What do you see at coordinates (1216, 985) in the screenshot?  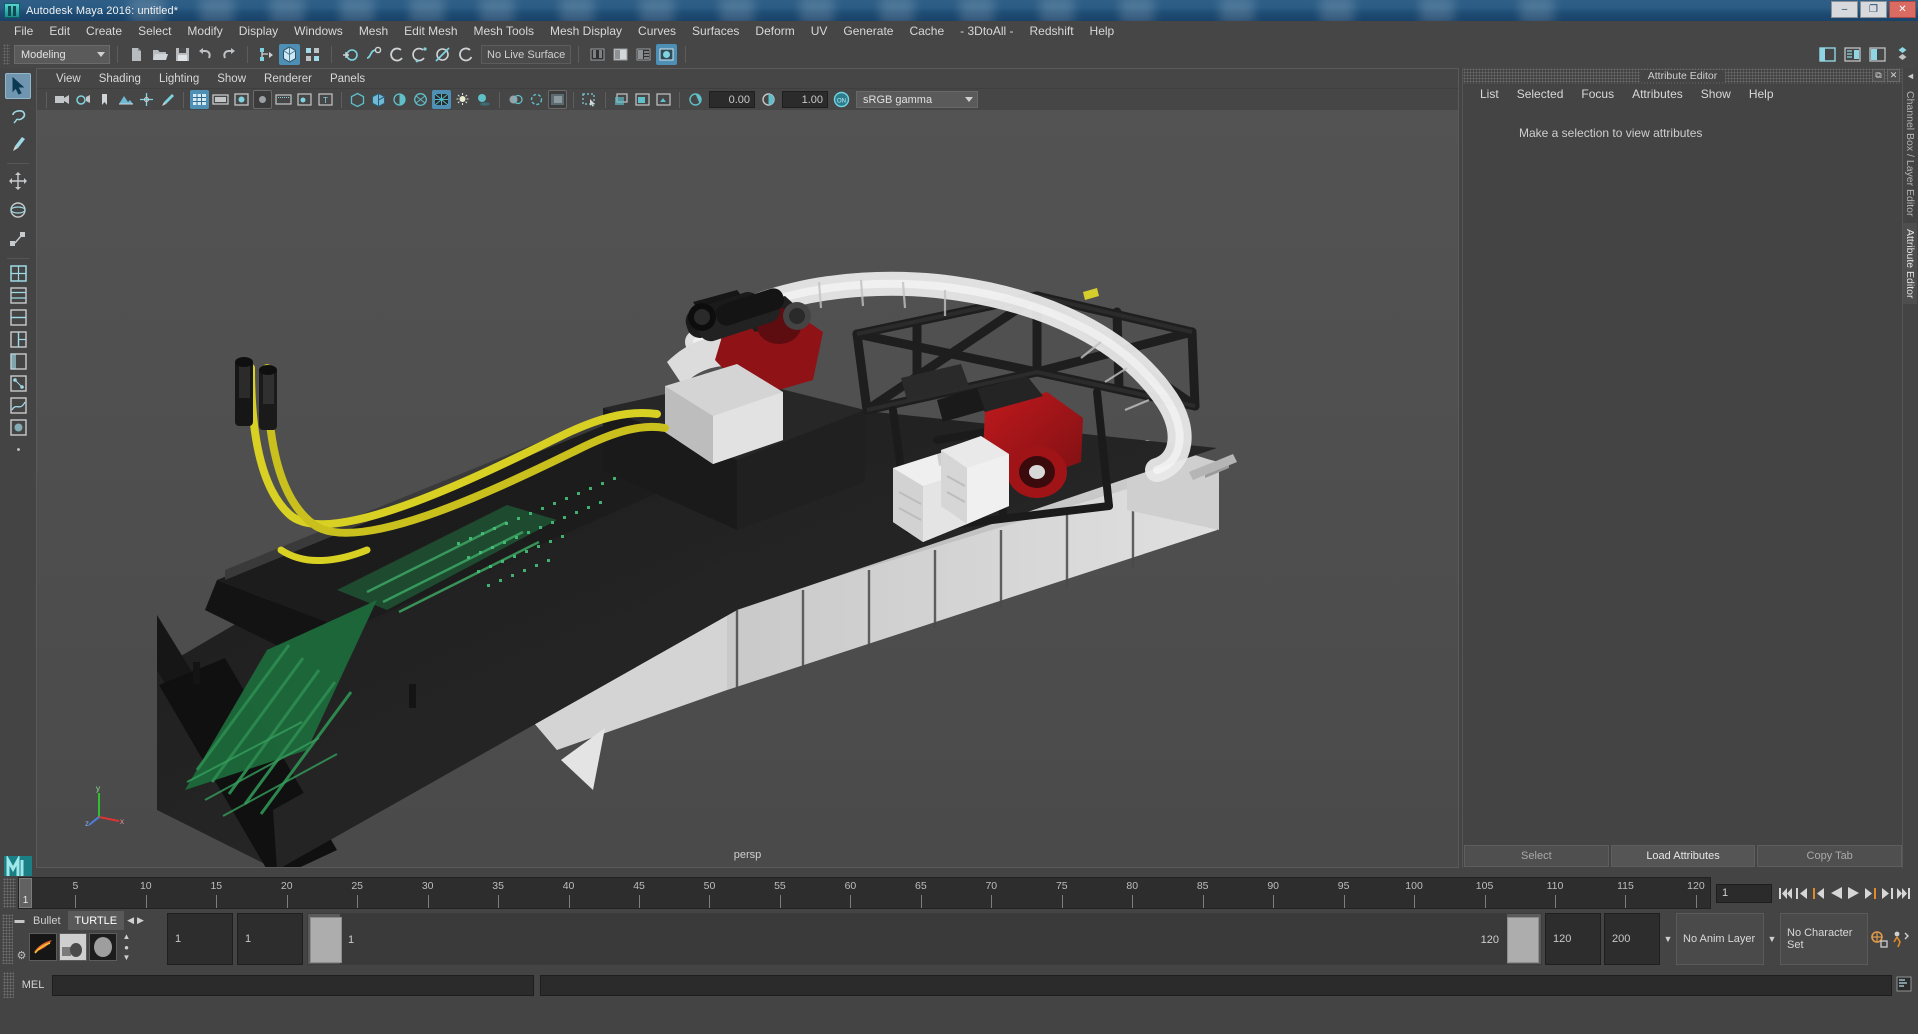 I see `command-output` at bounding box center [1216, 985].